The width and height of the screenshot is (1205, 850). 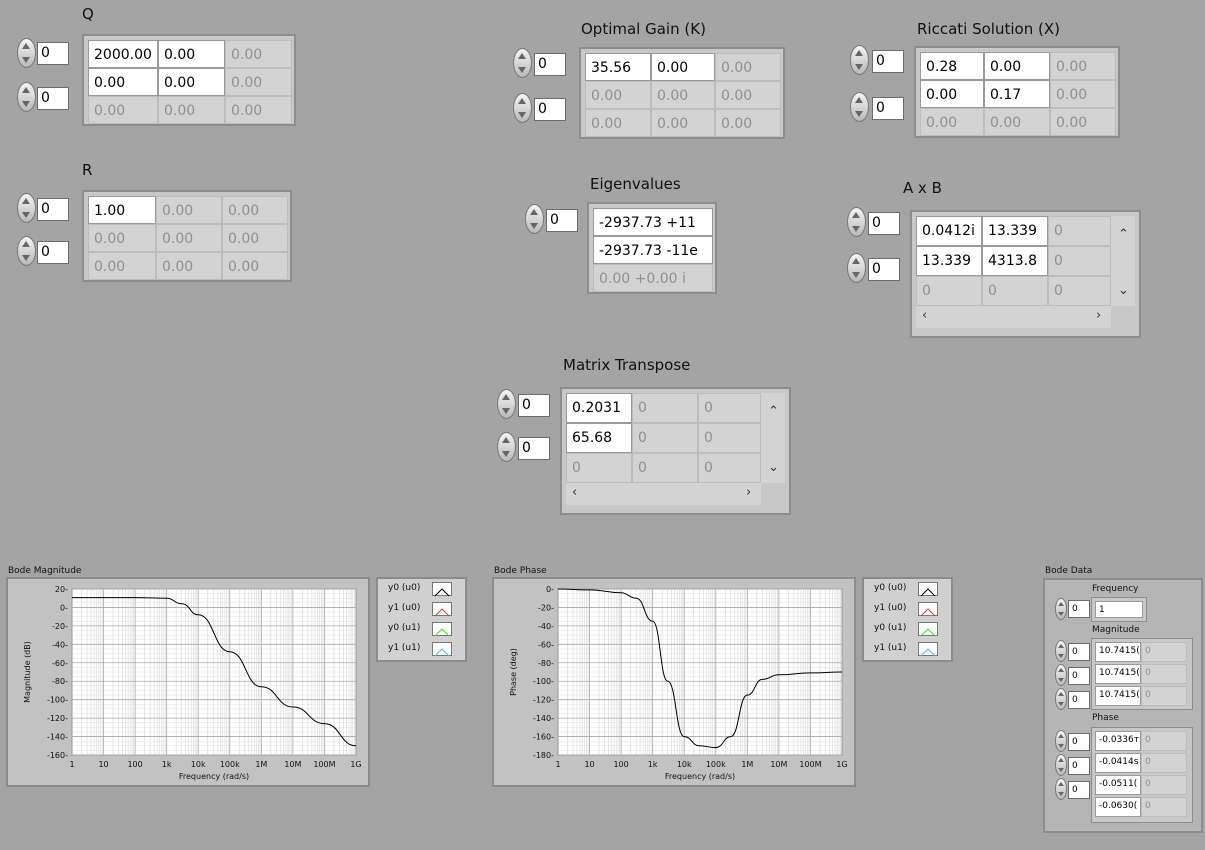 What do you see at coordinates (550, 109) in the screenshot?
I see `k-col-index: 0` at bounding box center [550, 109].